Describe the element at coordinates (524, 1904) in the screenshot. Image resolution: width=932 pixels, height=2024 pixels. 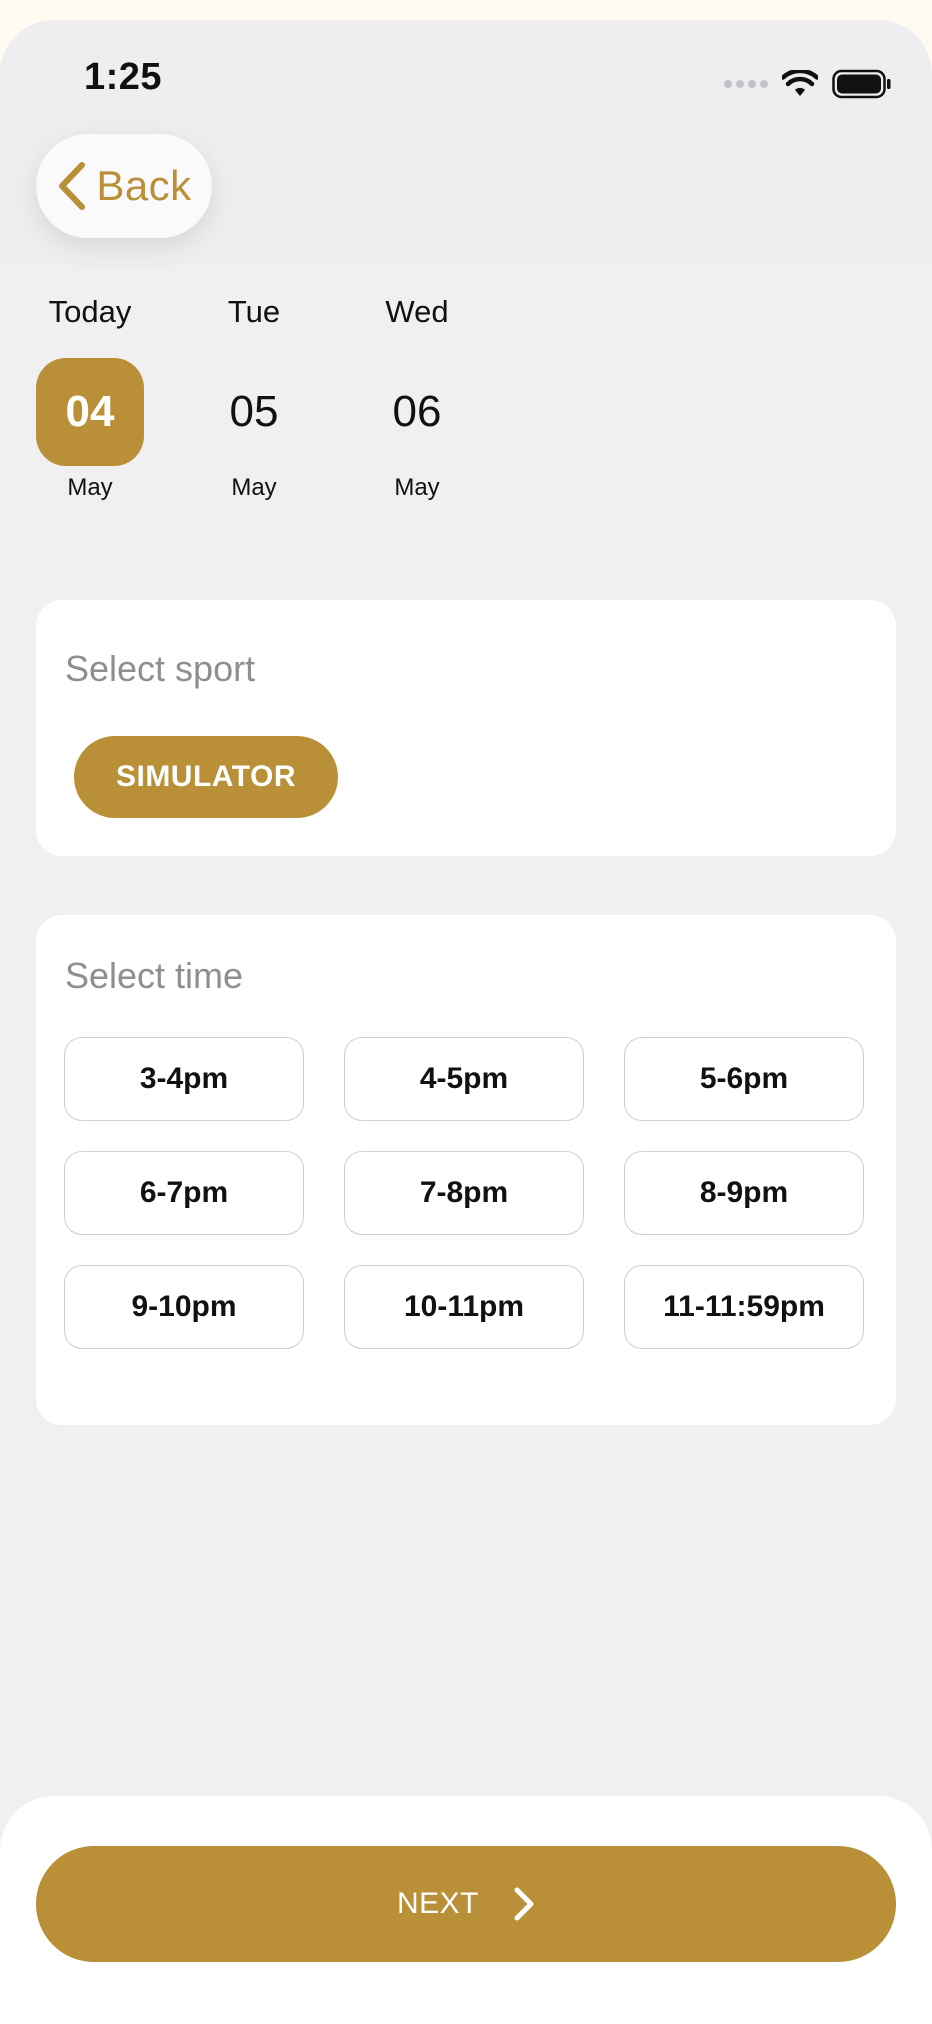
I see `chevron-right-icon` at that location.